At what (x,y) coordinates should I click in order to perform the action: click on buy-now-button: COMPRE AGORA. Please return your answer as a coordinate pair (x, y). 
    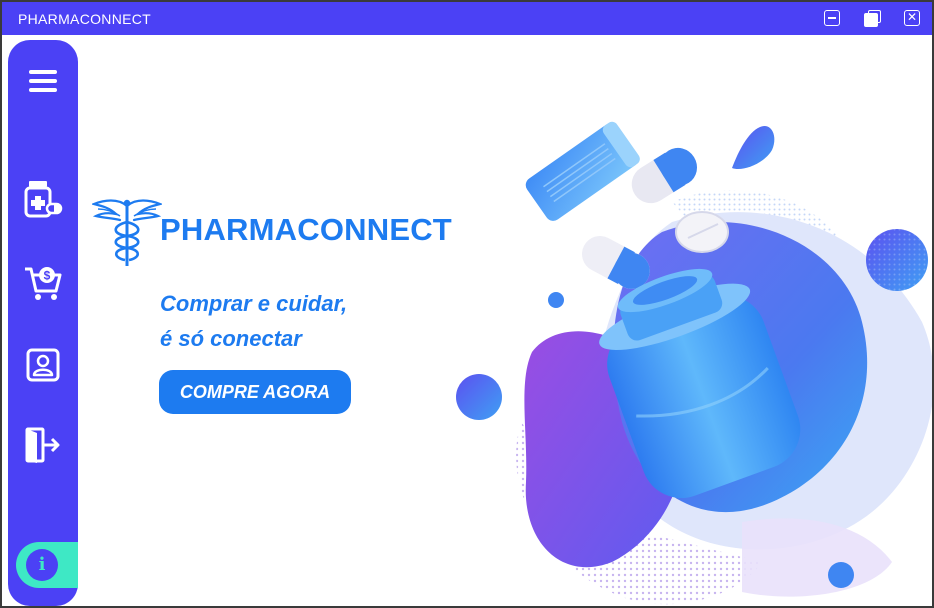
    Looking at the image, I should click on (255, 392).